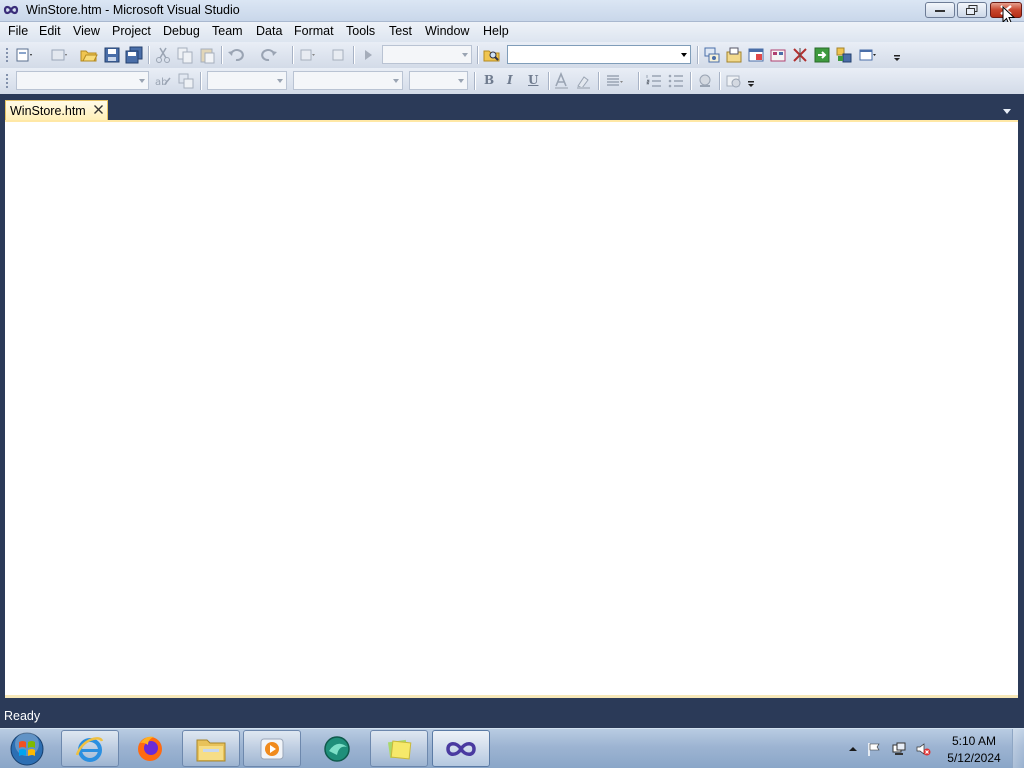 Image resolution: width=1024 pixels, height=768 pixels. What do you see at coordinates (131, 31) in the screenshot?
I see `menu-project: Project` at bounding box center [131, 31].